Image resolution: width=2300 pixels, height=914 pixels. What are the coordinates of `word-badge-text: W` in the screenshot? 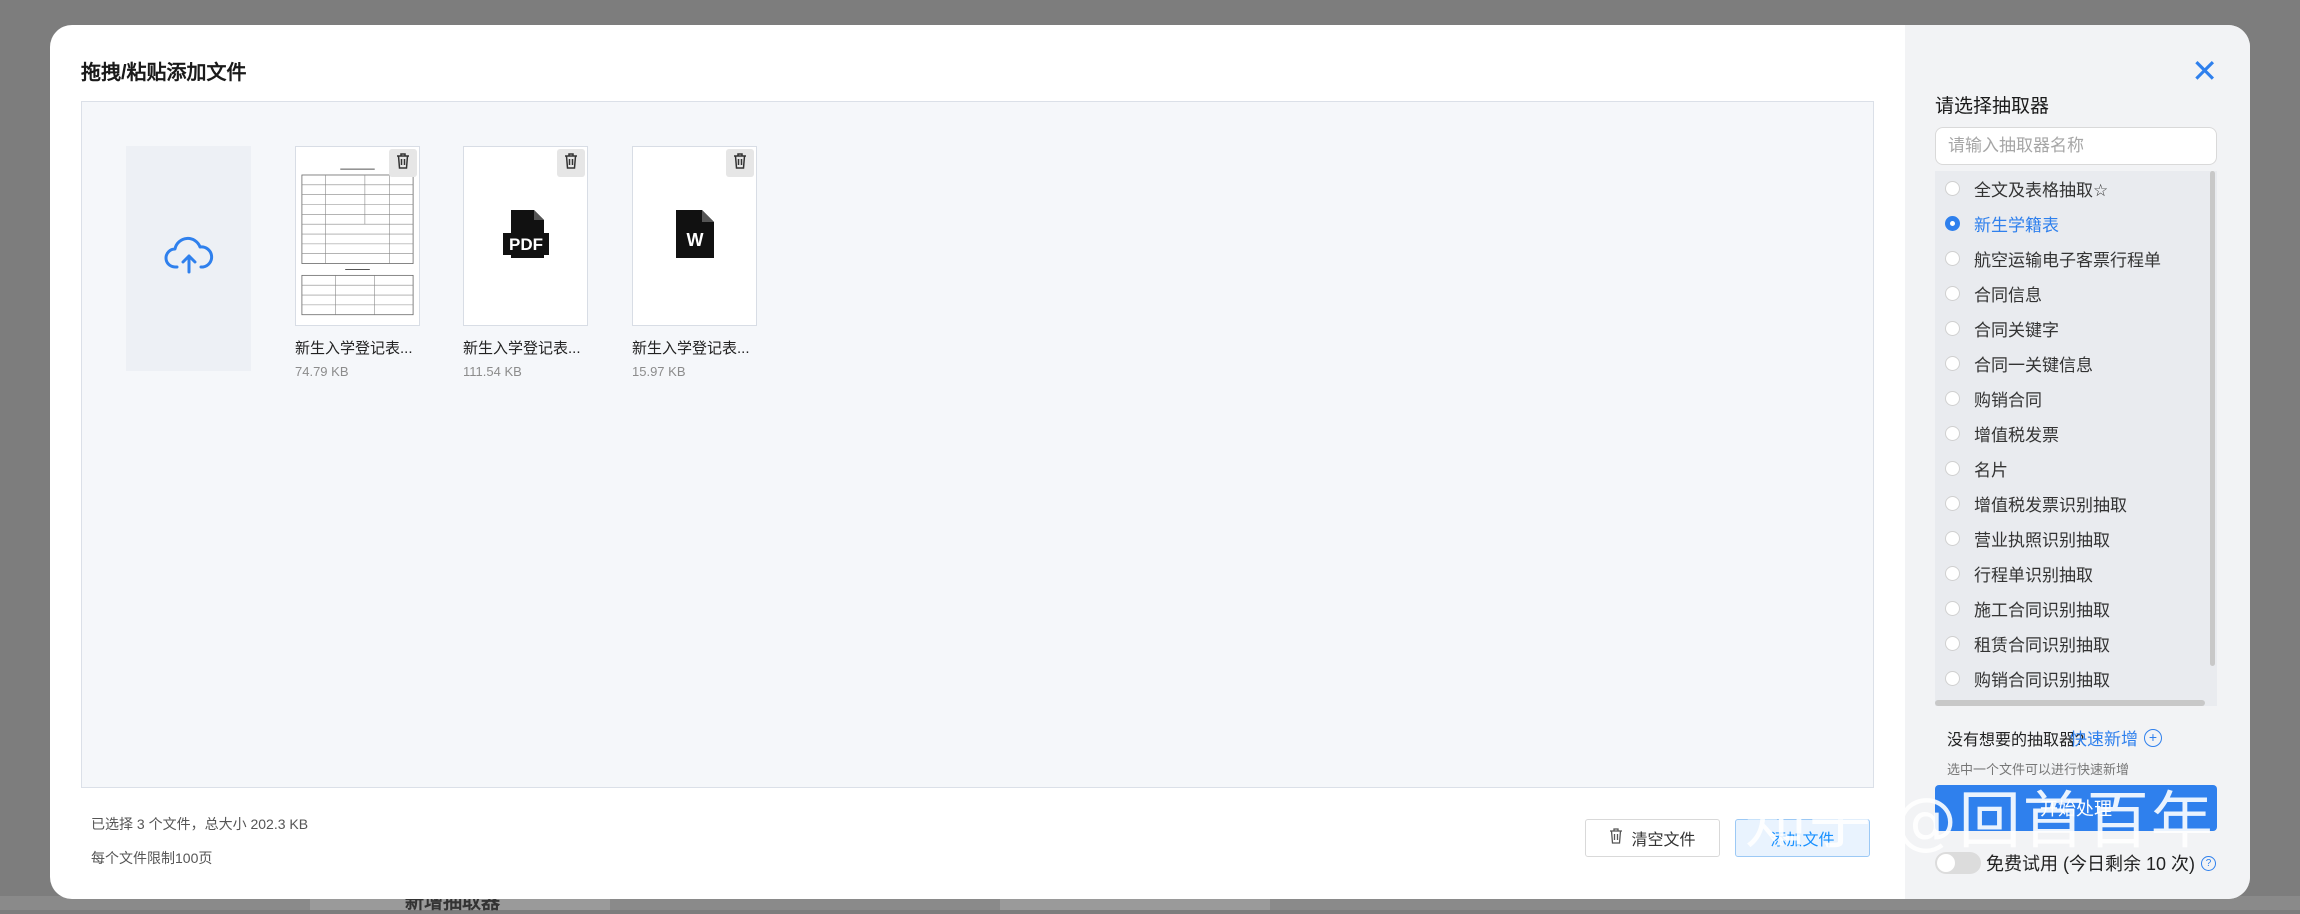 It's located at (694, 240).